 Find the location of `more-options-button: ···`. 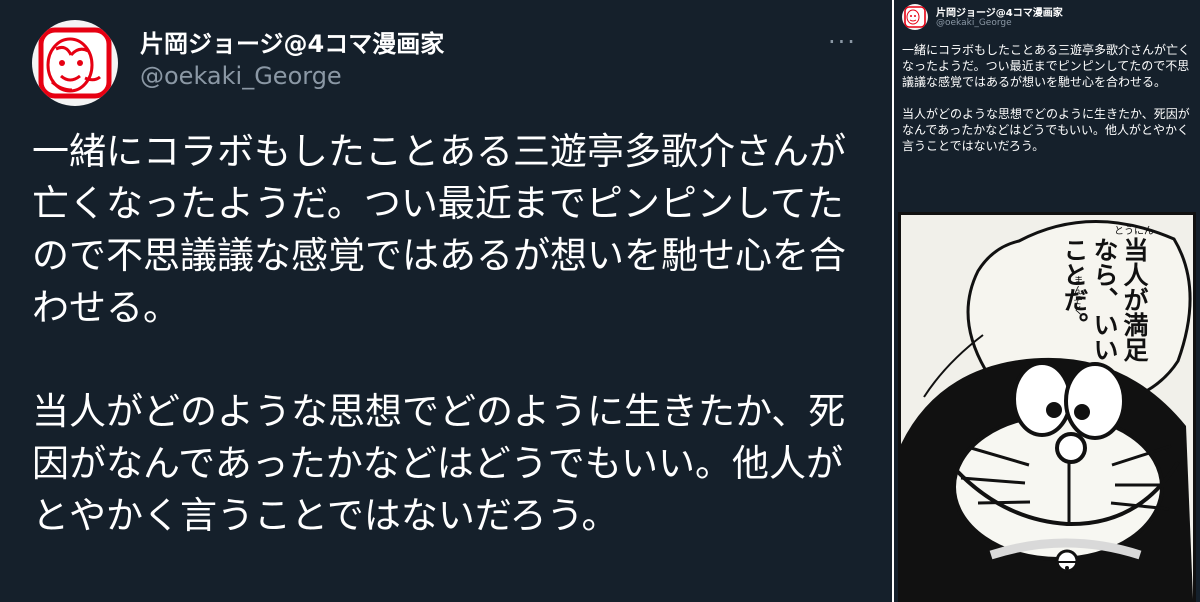

more-options-button: ··· is located at coordinates (842, 42).